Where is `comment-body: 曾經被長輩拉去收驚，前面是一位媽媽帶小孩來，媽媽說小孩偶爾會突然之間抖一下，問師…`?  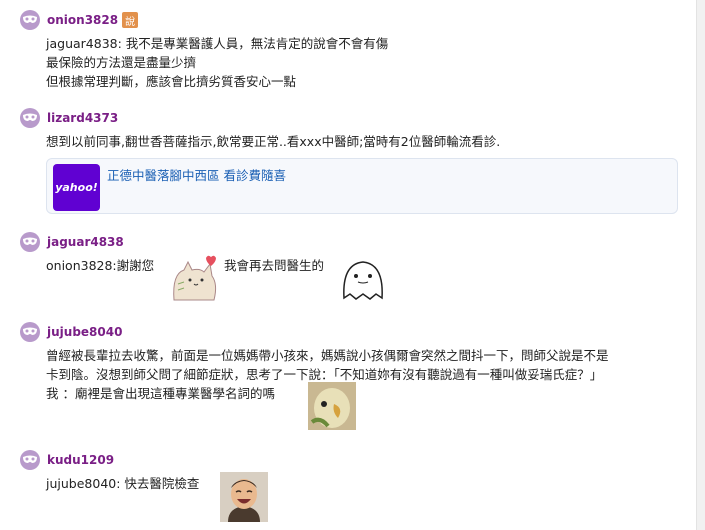
comment-body: 曾經被長輩拉去收驚，前面是一位媽媽帶小孩來，媽媽說小孩偶爾會突然之間抖一下，問師… is located at coordinates (367, 388).